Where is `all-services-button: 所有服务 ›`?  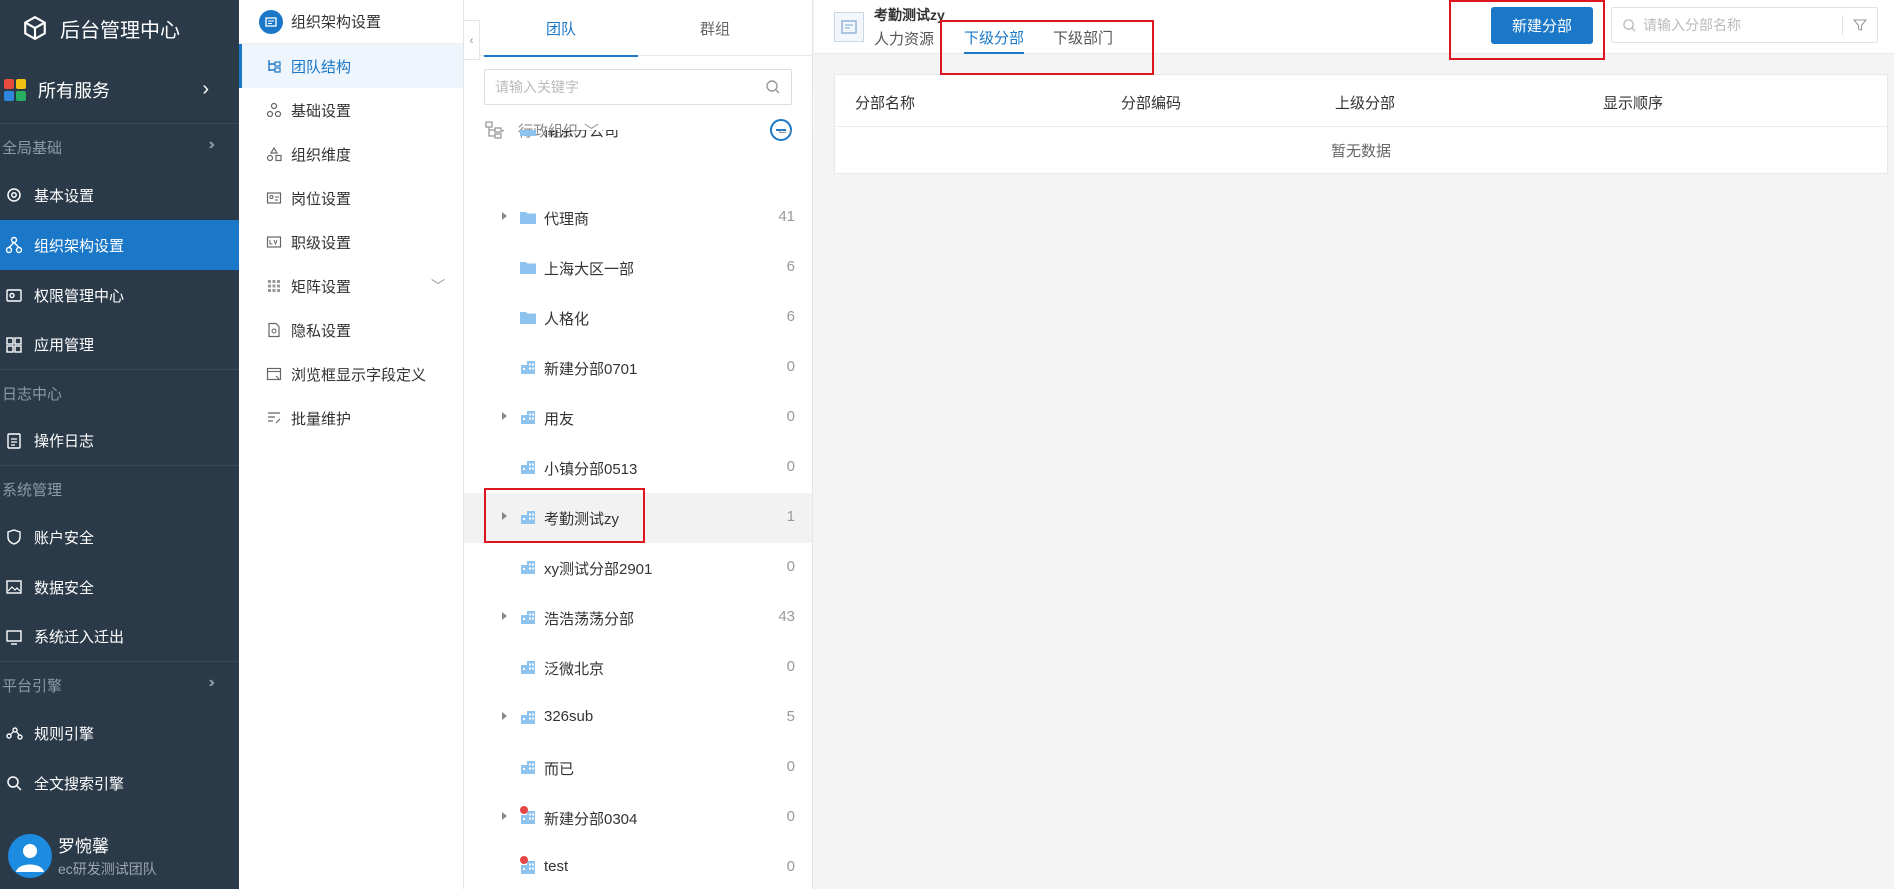
all-services-button: 所有服务 › is located at coordinates (119, 90).